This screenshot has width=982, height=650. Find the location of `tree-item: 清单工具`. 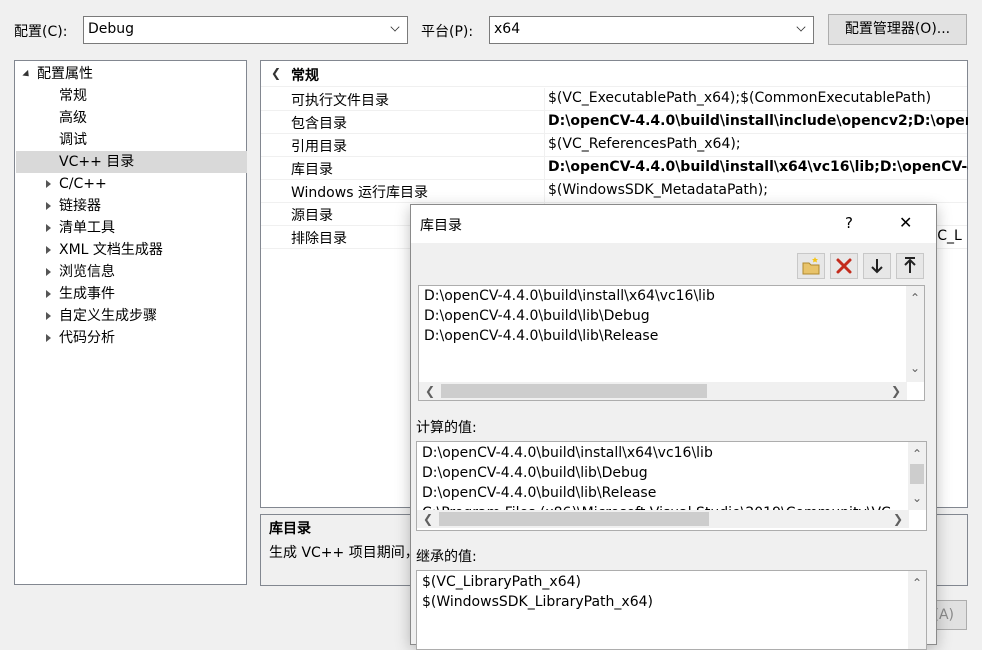

tree-item: 清单工具 is located at coordinates (130, 228).